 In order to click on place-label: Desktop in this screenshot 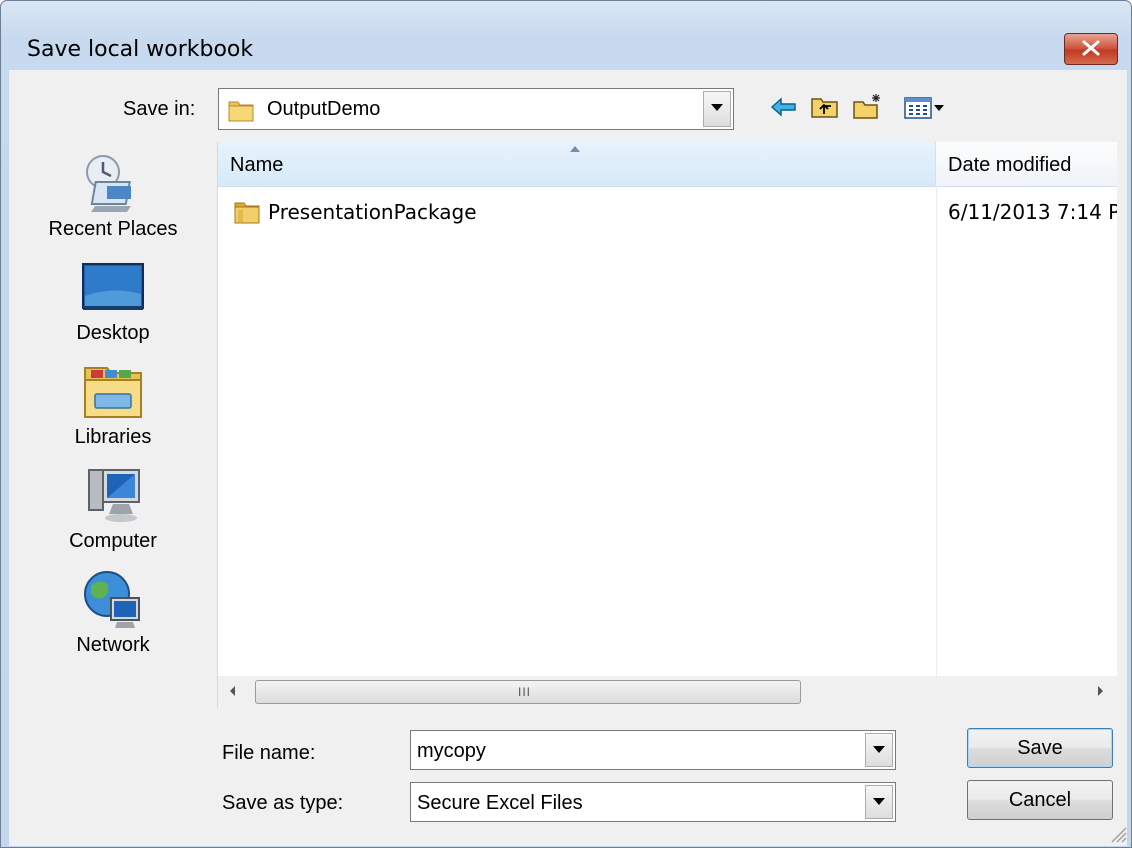, I will do `click(113, 333)`.